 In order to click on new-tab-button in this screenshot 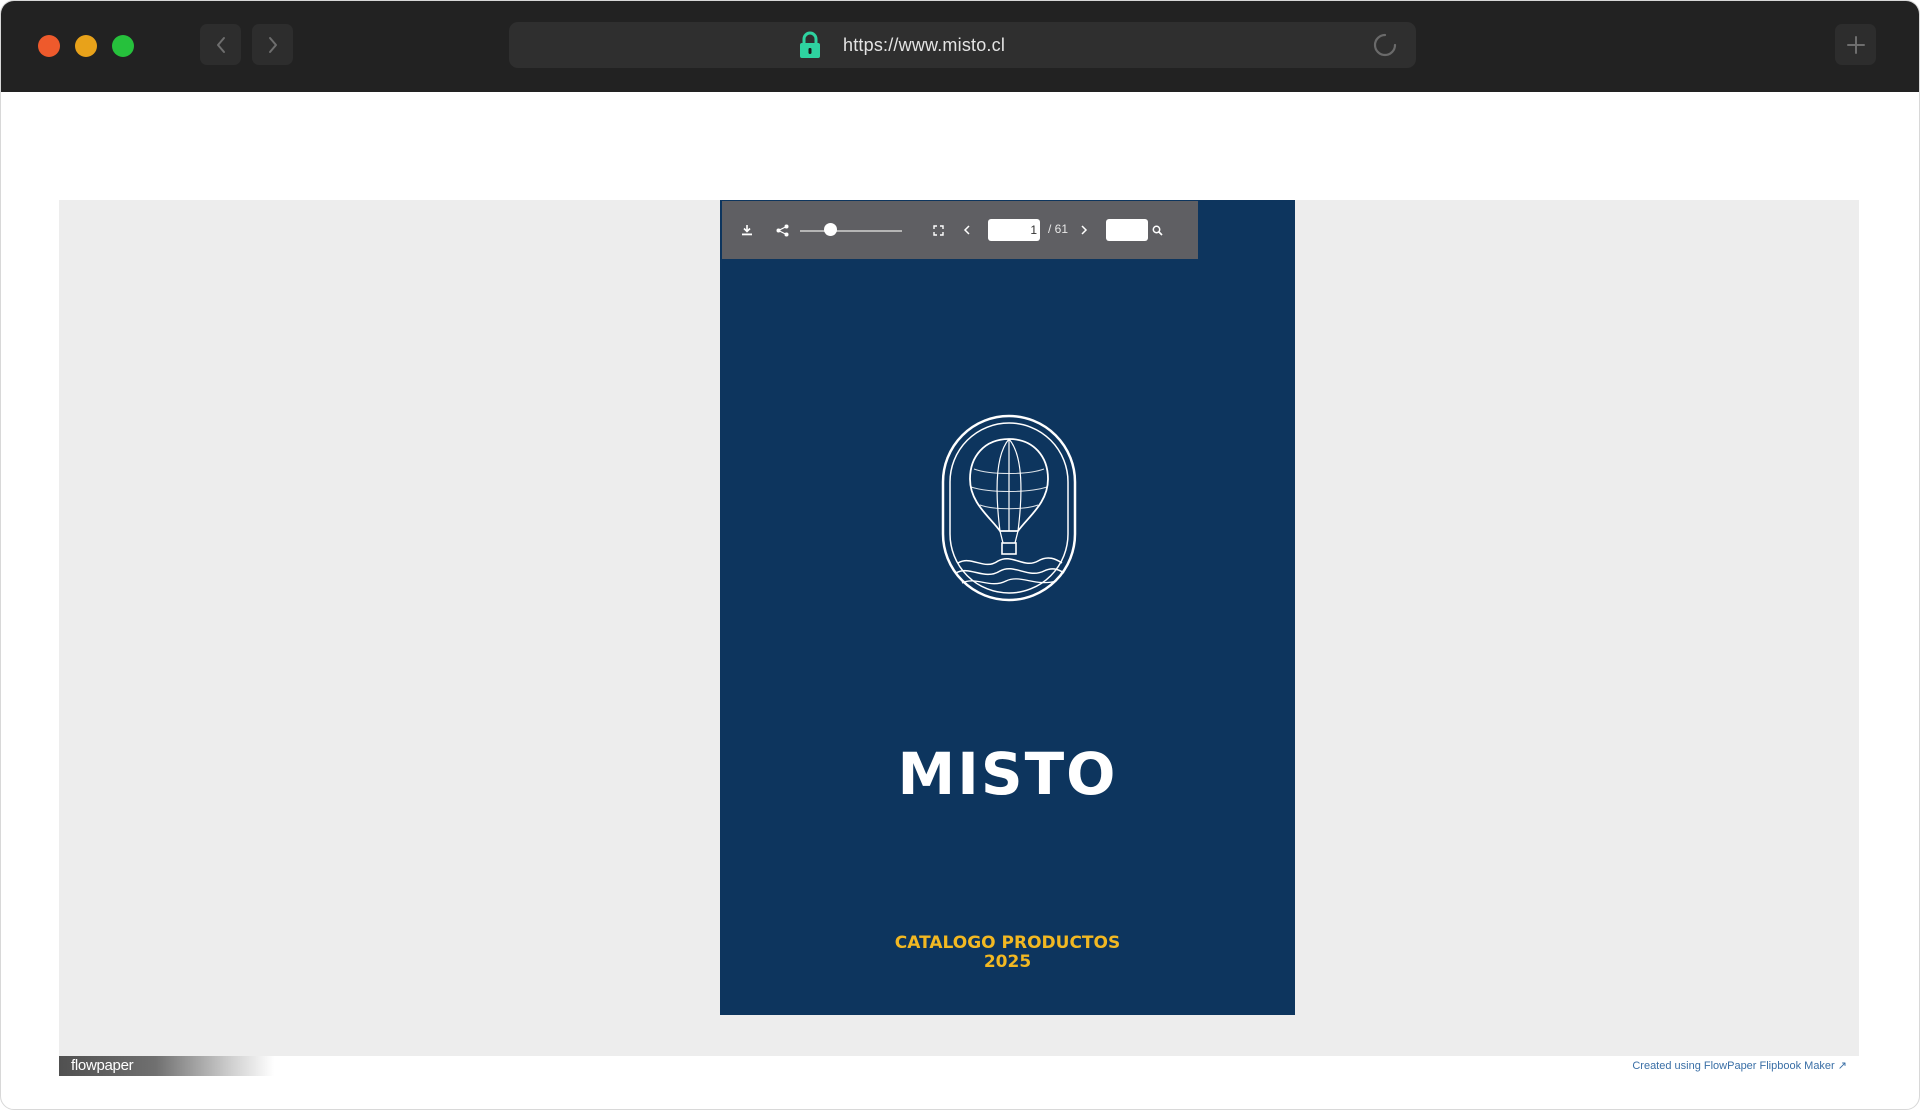, I will do `click(1855, 44)`.